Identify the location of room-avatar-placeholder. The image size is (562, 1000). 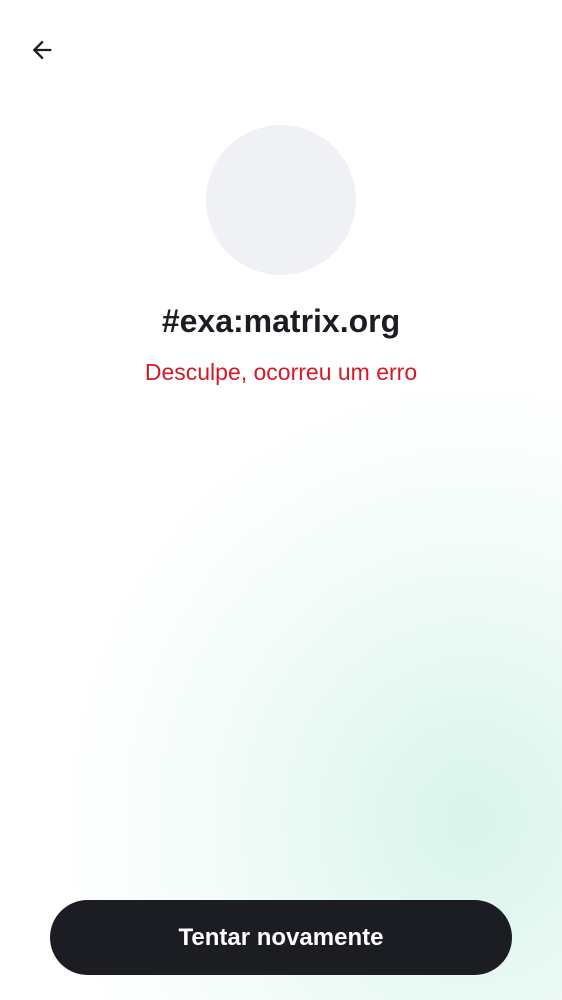
(281, 200).